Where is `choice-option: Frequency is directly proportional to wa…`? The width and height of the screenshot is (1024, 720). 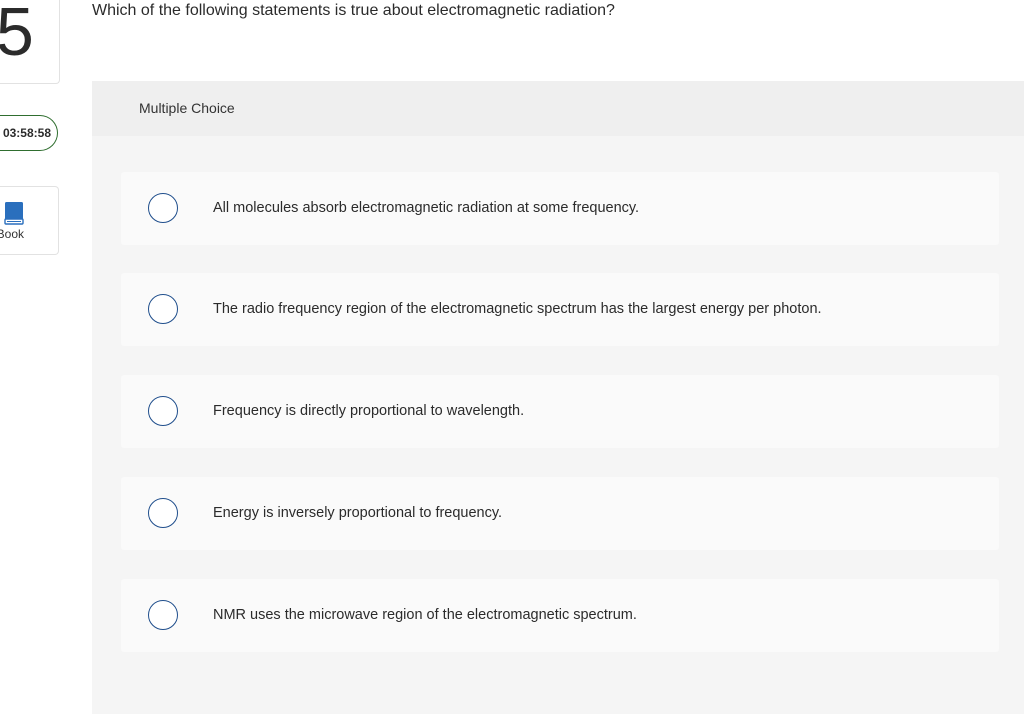
choice-option: Frequency is directly proportional to wa… is located at coordinates (560, 411).